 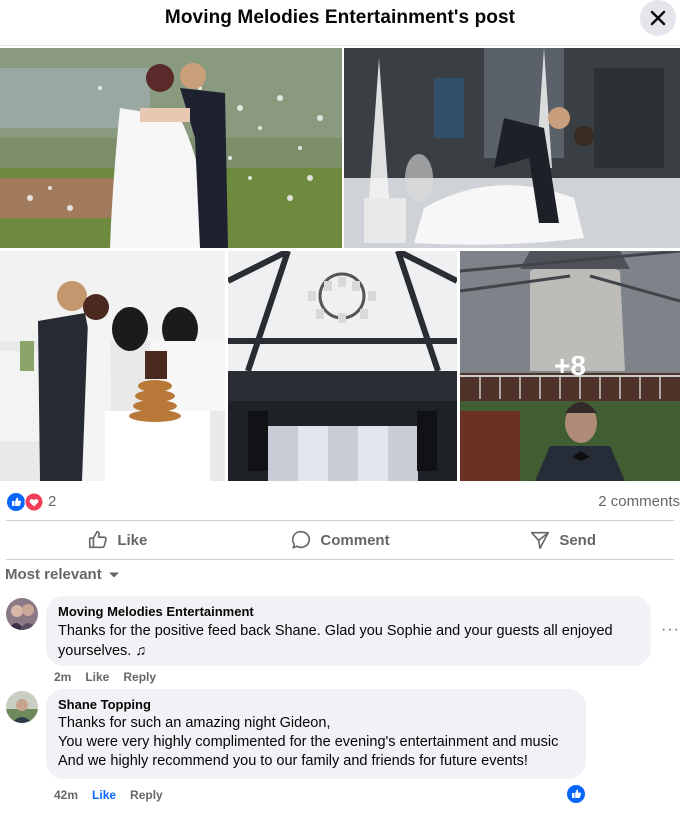 I want to click on reaction-count: 2, so click(x=52, y=501).